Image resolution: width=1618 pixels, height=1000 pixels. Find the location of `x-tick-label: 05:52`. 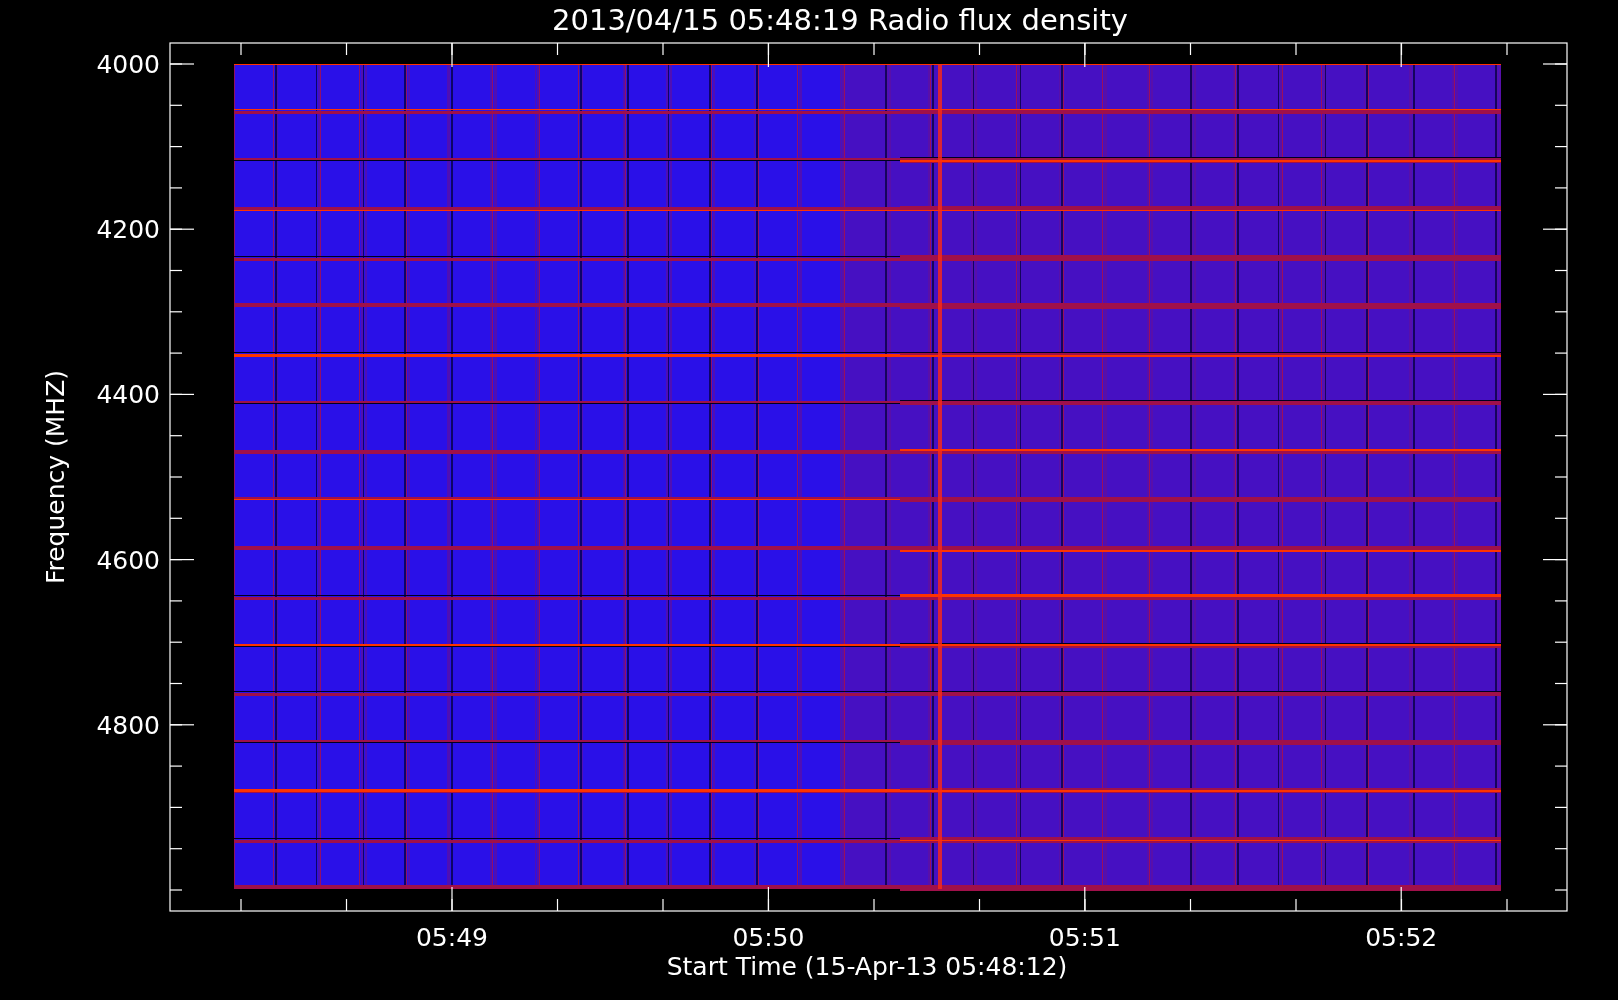

x-tick-label: 05:52 is located at coordinates (1401, 937).